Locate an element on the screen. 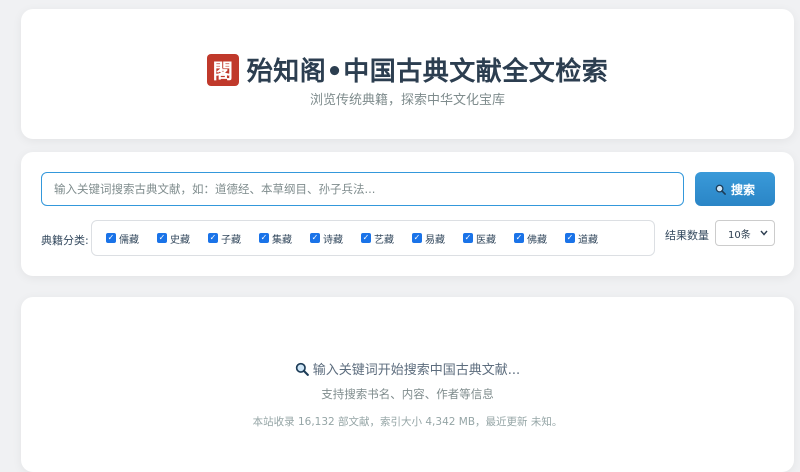  category-checkbox-yi2cang: ✓ 易藏 is located at coordinates (437, 238).